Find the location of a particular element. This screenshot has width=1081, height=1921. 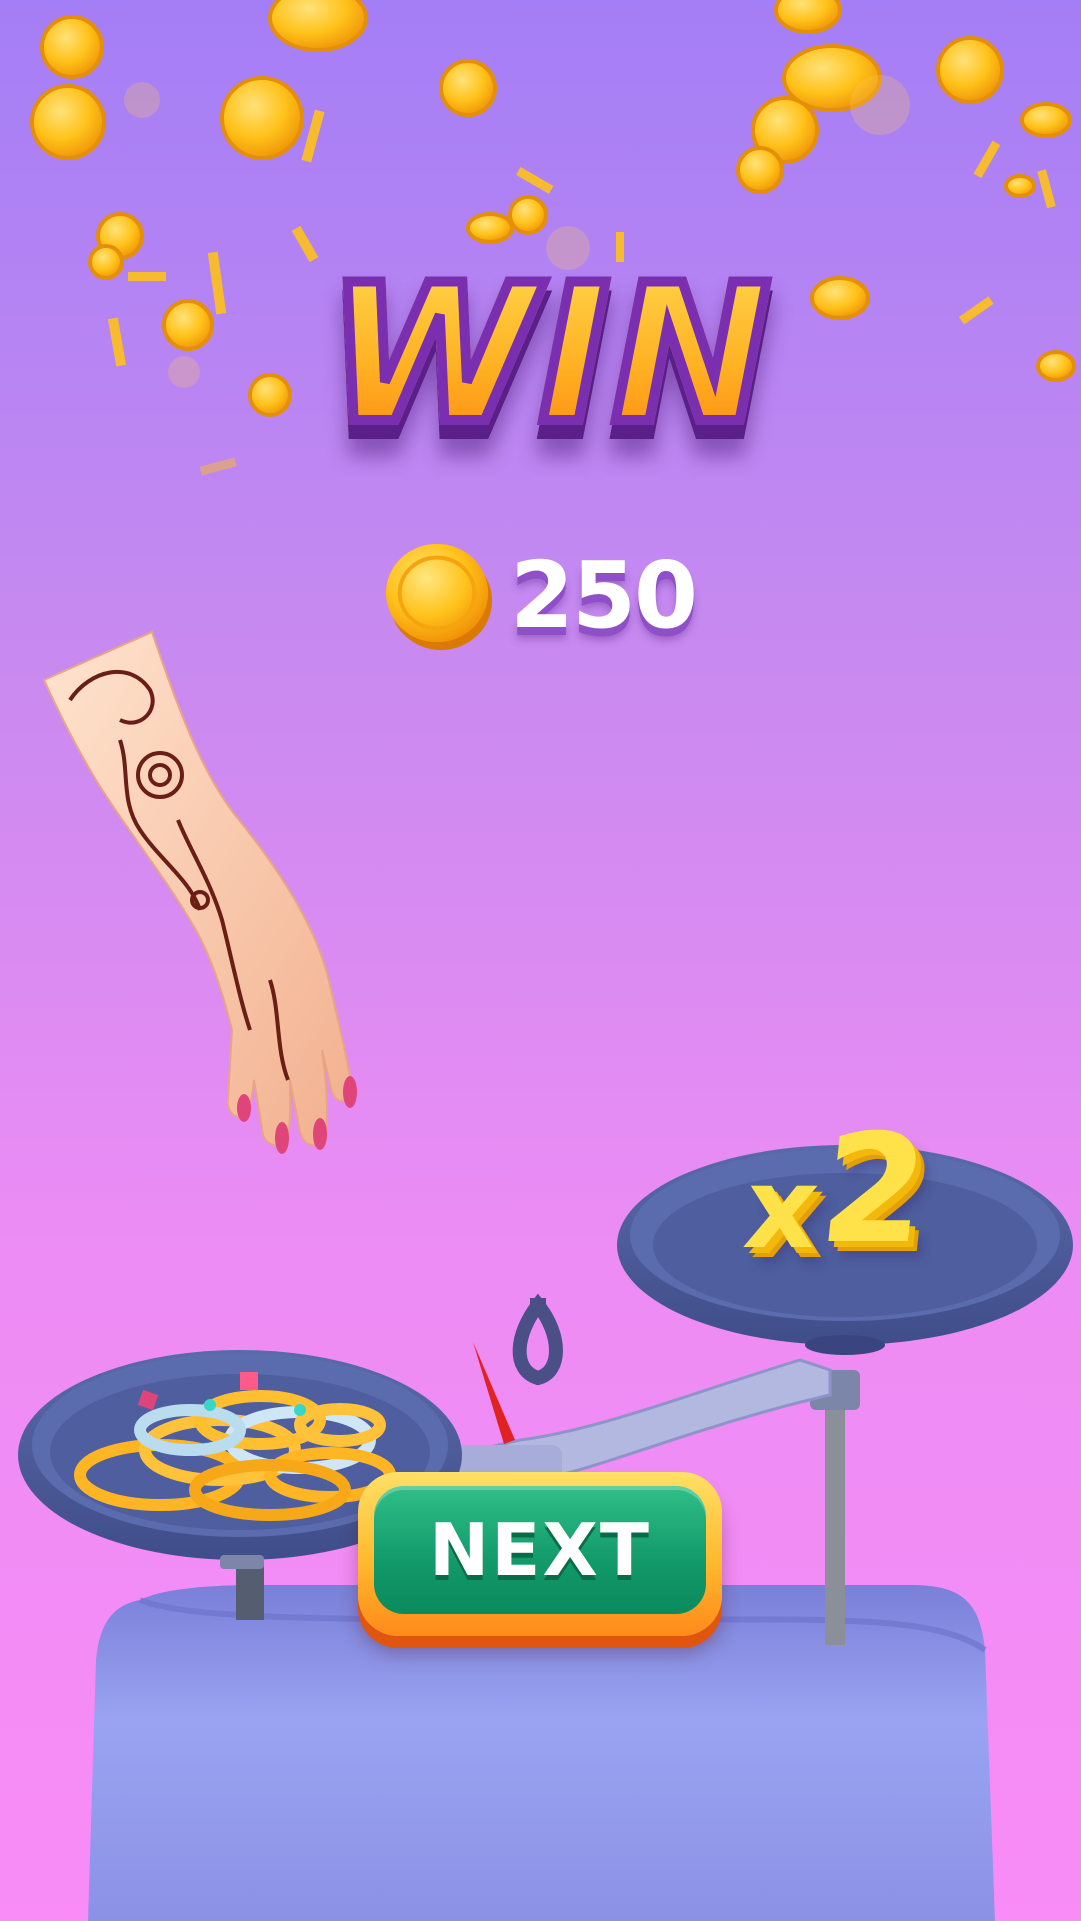

scale-needle is located at coordinates (494, 1393).